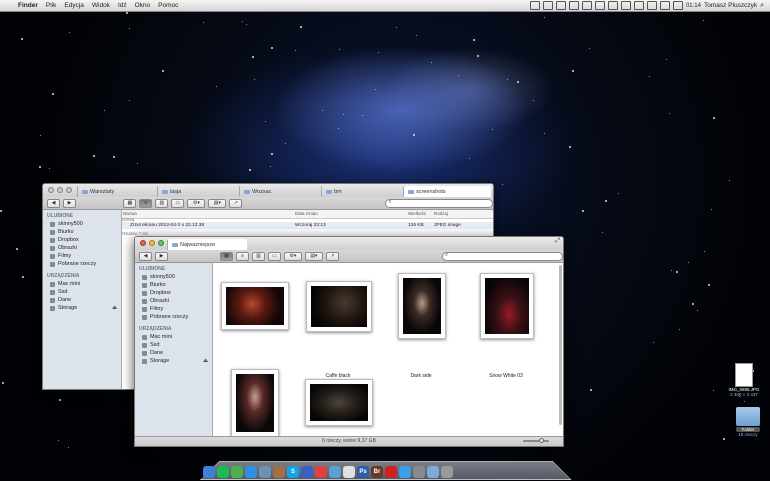 This screenshot has width=770, height=481. Describe the element at coordinates (321, 472) in the screenshot. I see `calendar-icon` at that location.